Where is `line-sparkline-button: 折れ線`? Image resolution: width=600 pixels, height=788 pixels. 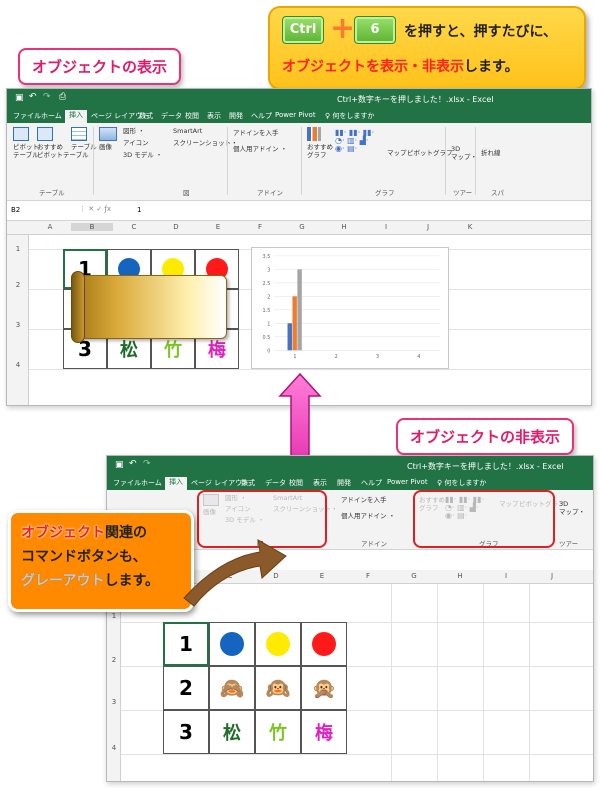
line-sparkline-button: 折れ線 is located at coordinates (491, 153).